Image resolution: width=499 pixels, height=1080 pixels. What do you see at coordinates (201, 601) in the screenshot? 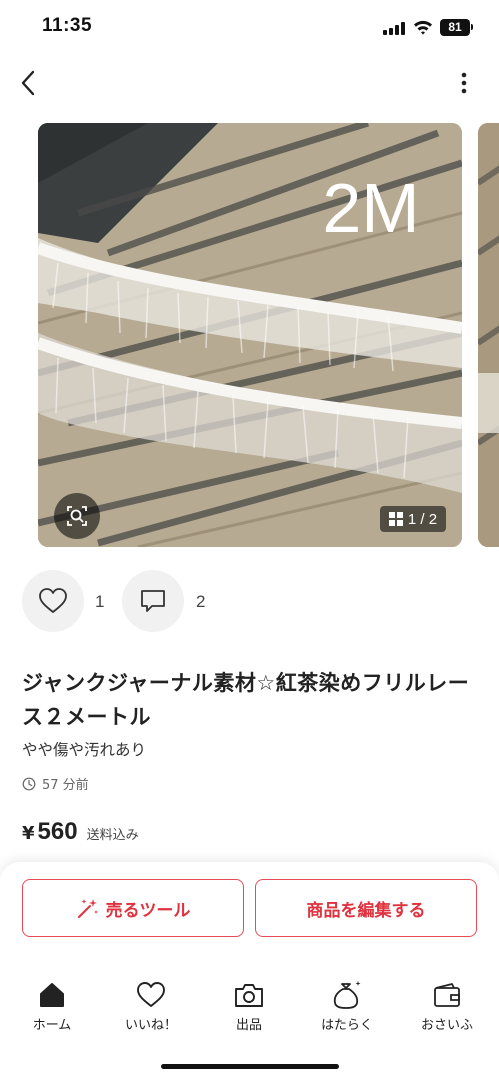
I see `comment-count: 2` at bounding box center [201, 601].